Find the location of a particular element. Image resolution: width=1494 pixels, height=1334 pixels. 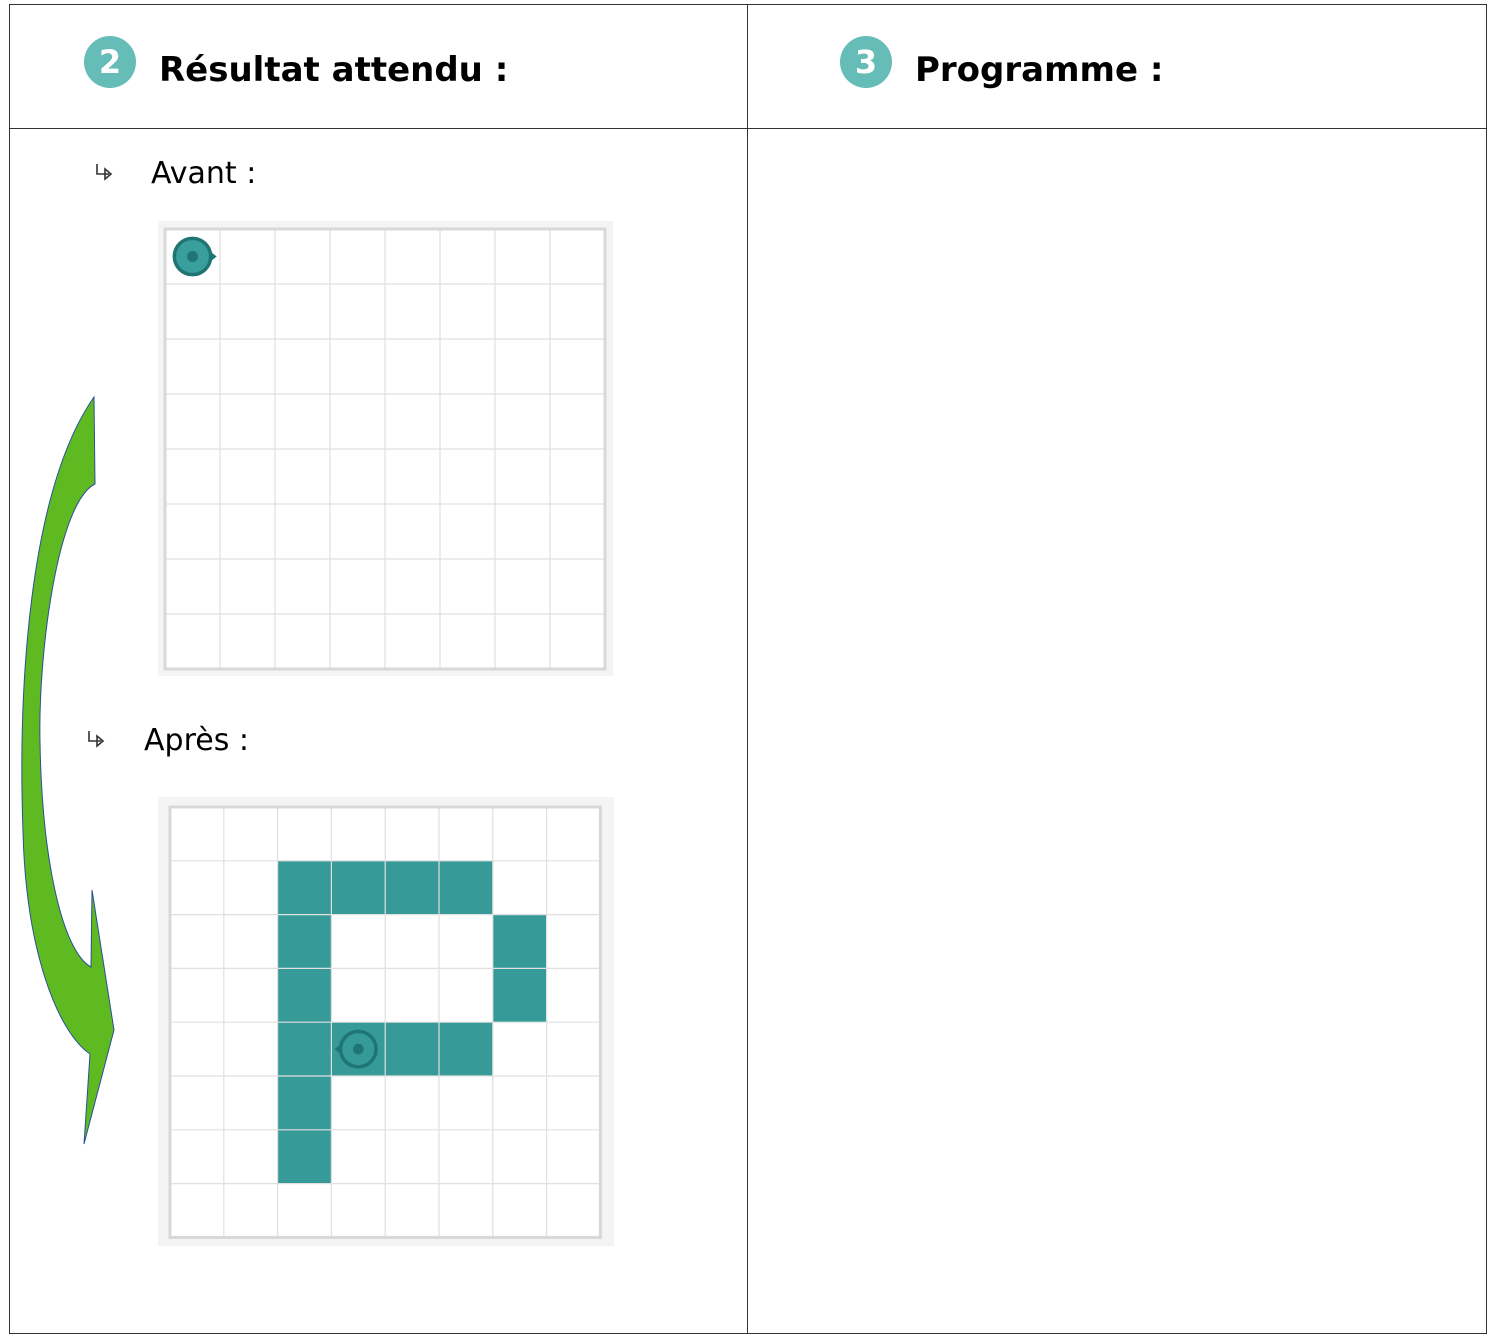

header-divider is located at coordinates (748, 128).